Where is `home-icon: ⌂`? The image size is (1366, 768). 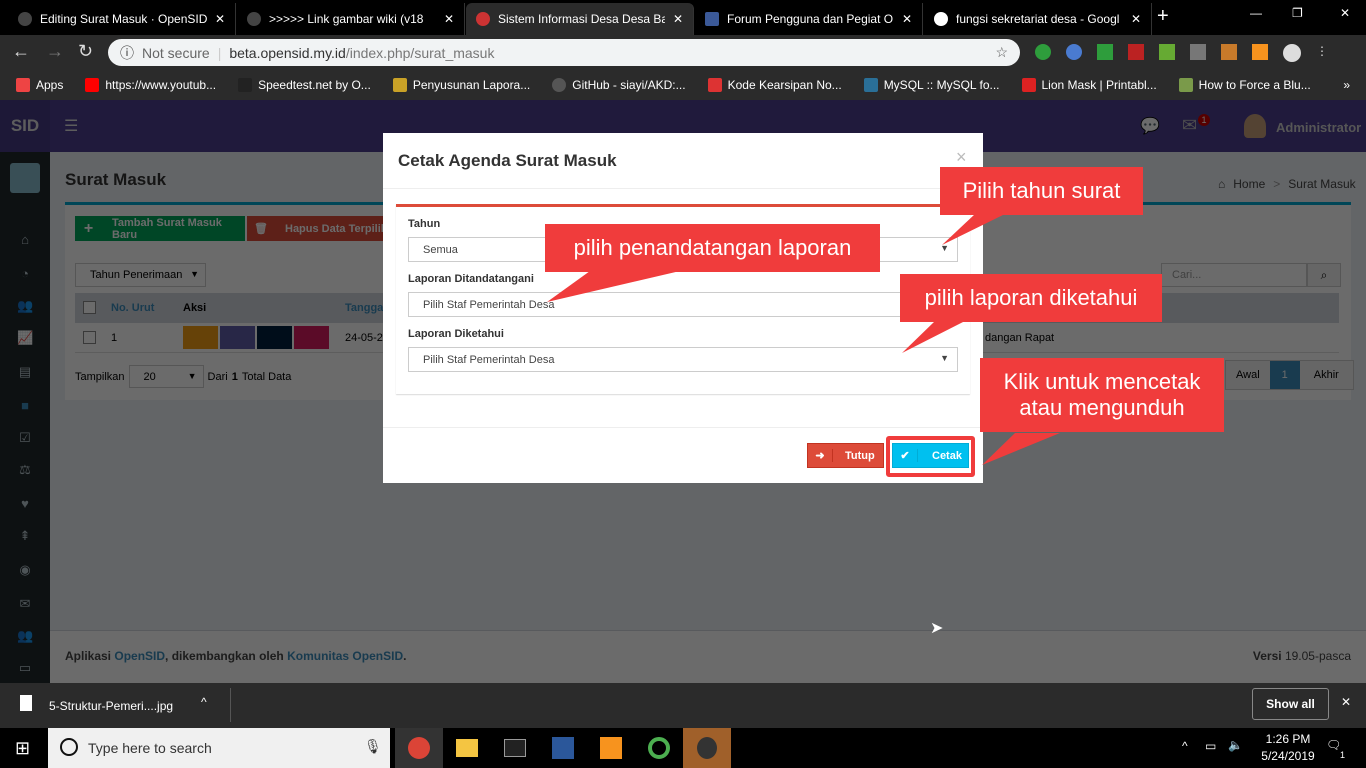 home-icon: ⌂ is located at coordinates (25, 239).